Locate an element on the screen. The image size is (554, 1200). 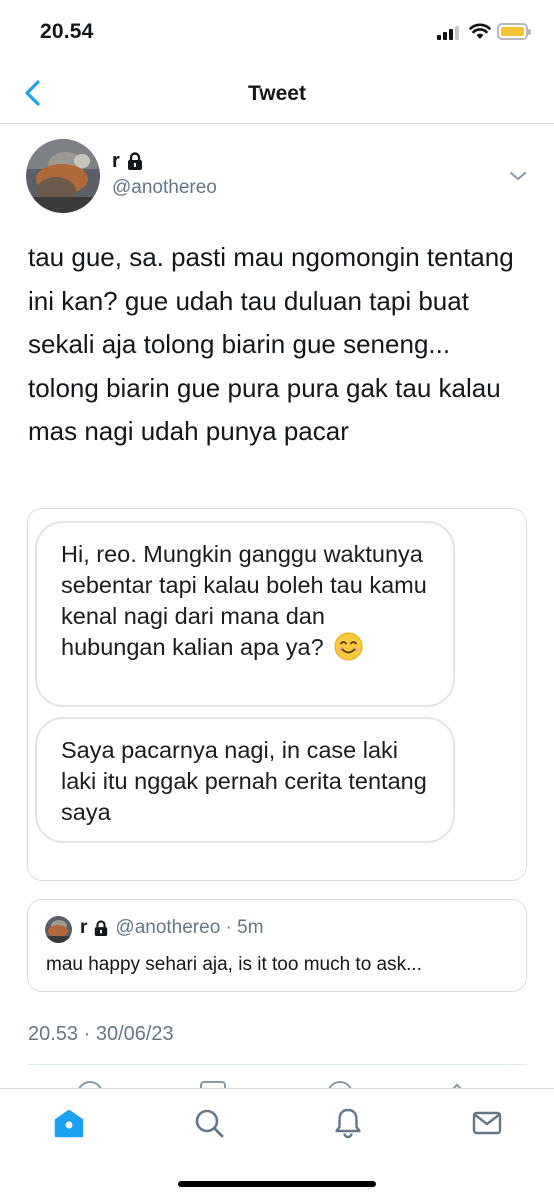
author-name: r is located at coordinates (116, 161).